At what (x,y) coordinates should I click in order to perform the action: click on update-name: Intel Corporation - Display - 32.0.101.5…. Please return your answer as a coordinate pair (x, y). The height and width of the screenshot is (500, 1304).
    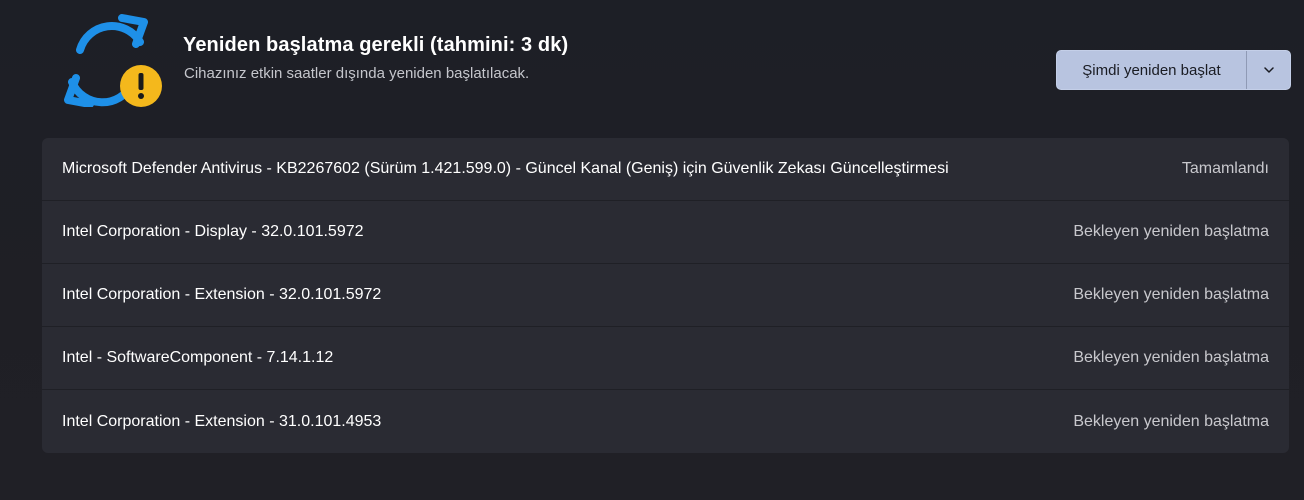
    Looking at the image, I should click on (213, 231).